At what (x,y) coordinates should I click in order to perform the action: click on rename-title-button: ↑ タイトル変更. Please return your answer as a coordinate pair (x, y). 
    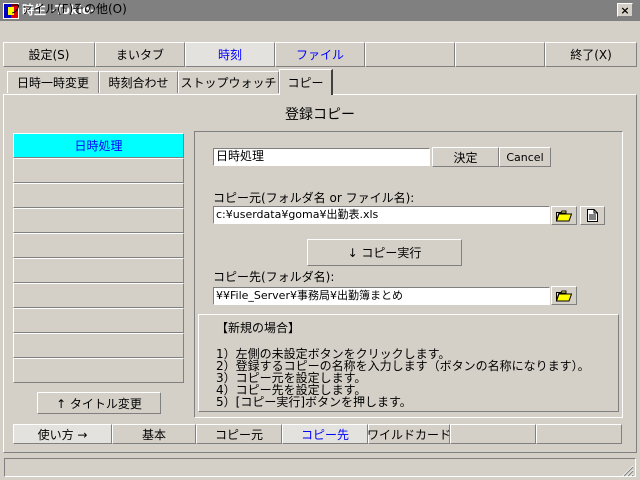
    Looking at the image, I should click on (99, 403).